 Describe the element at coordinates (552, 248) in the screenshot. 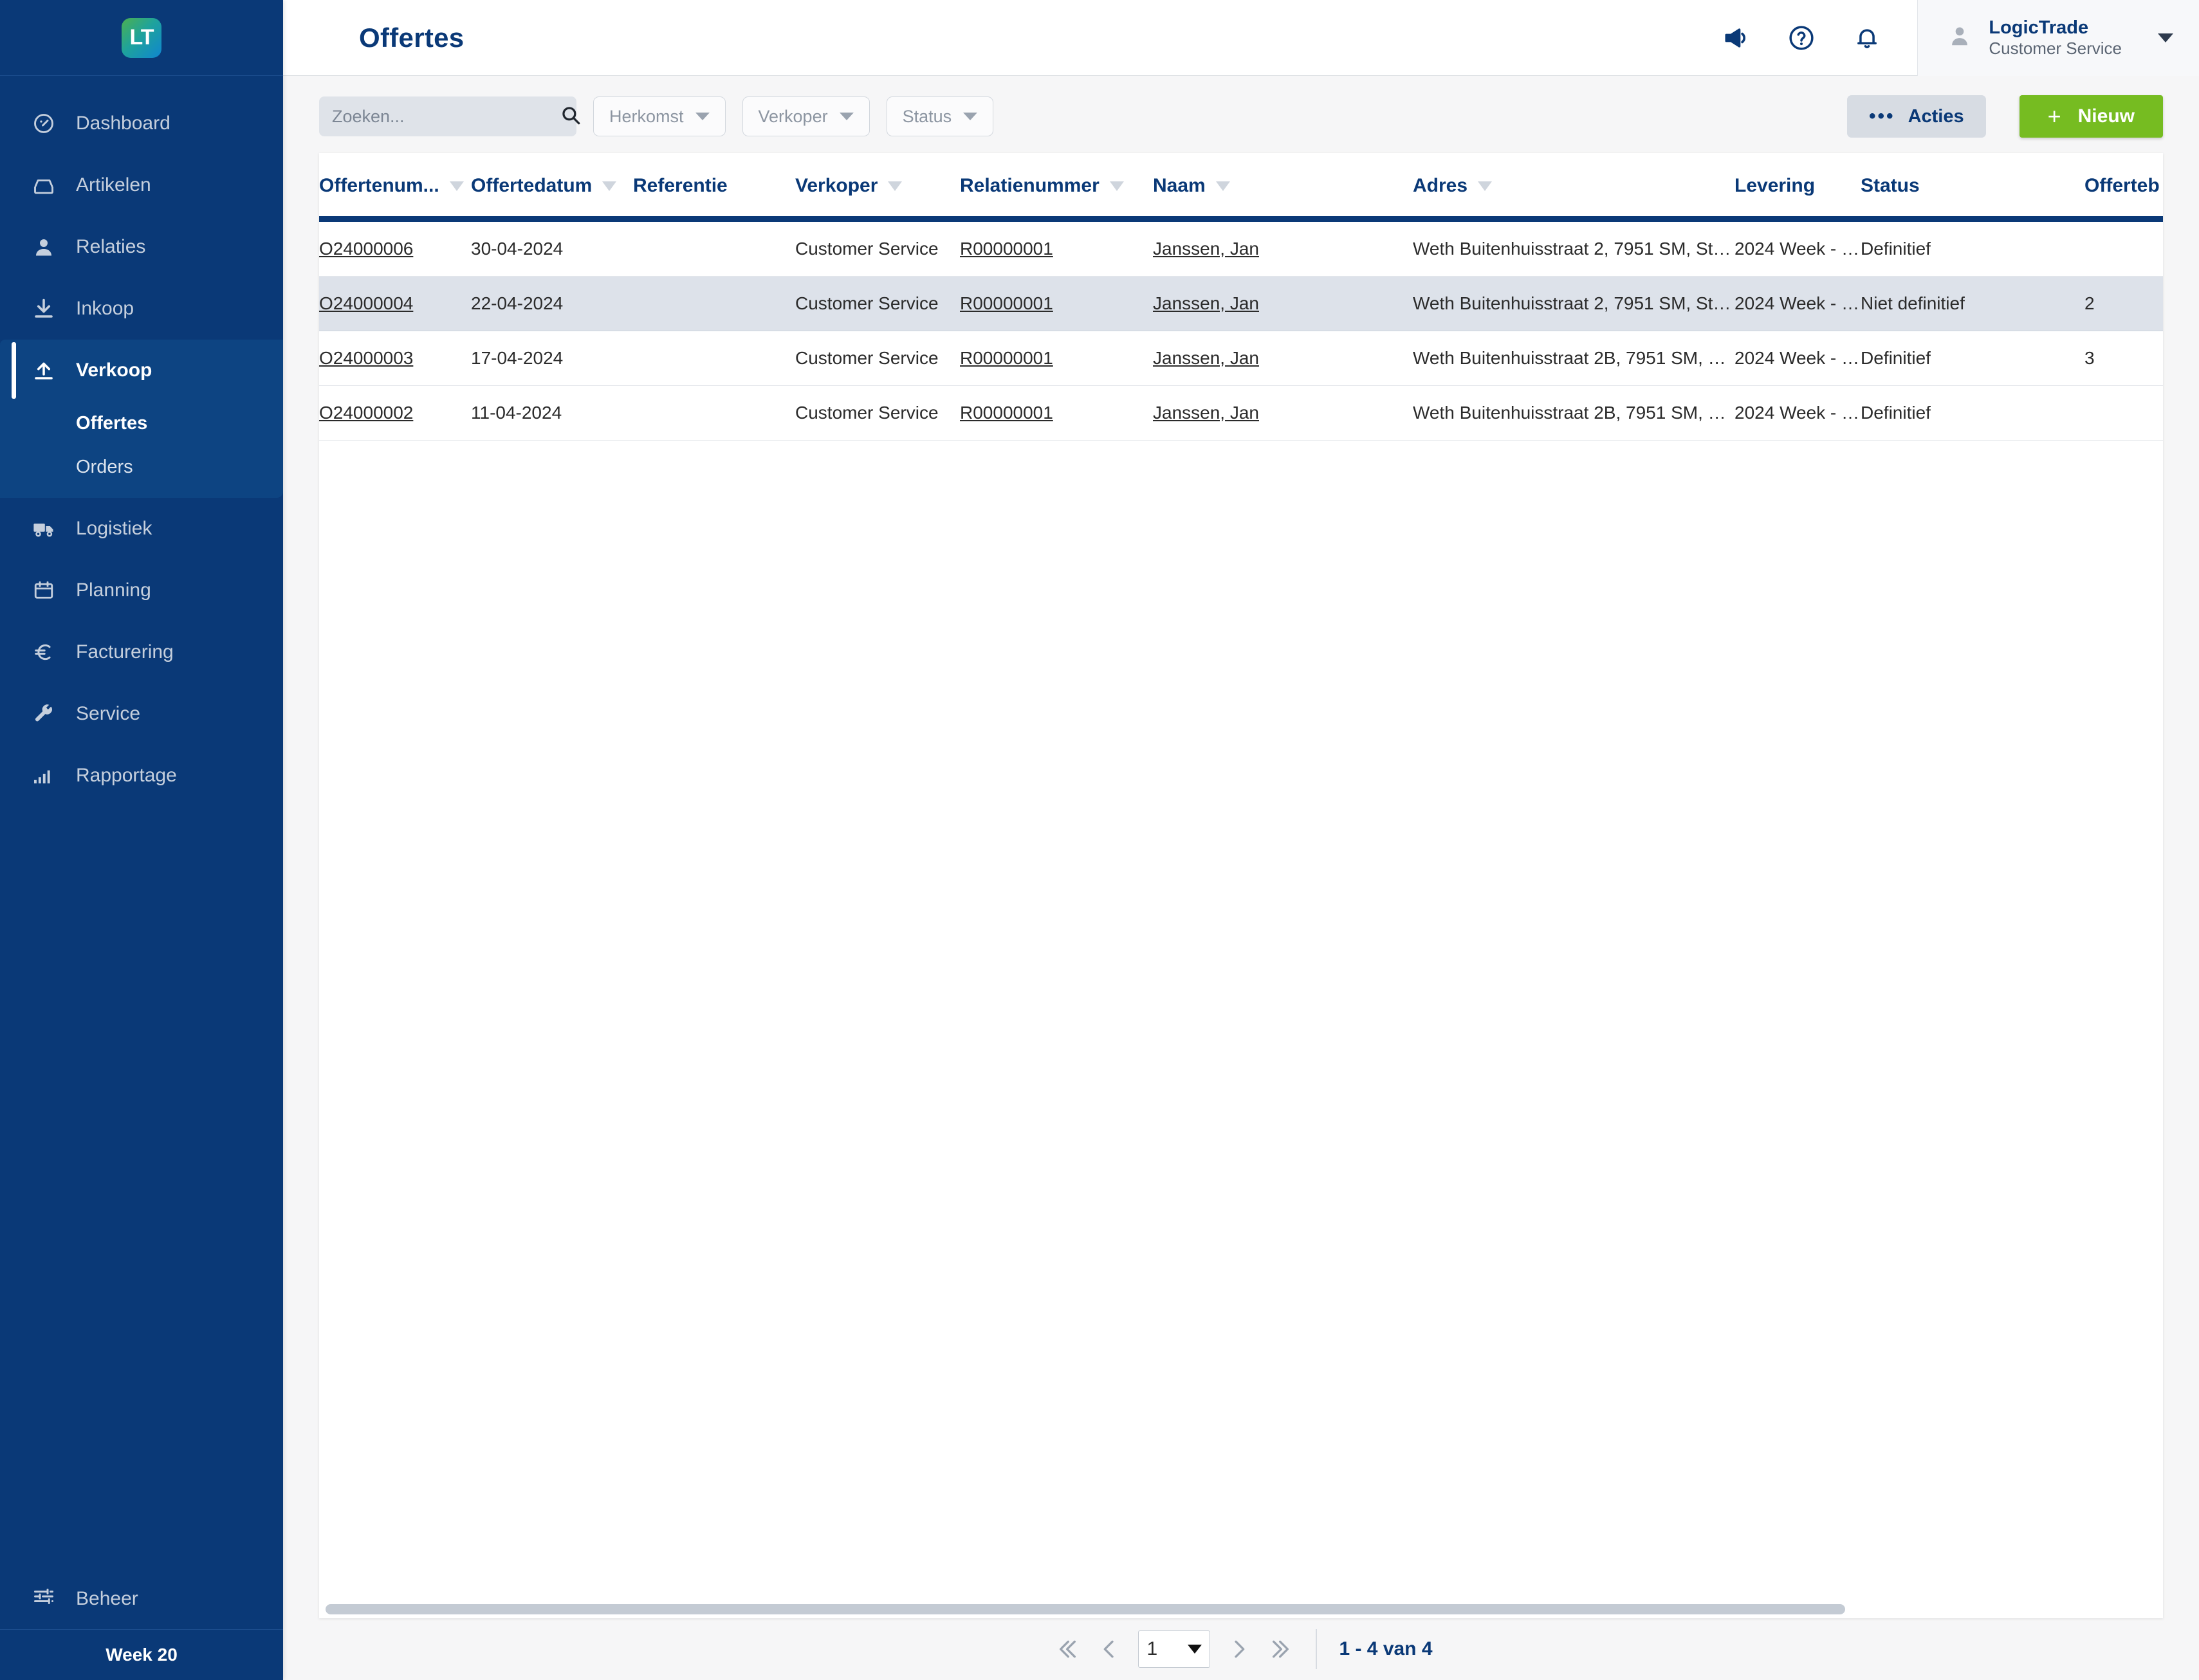

I see `cell-offertedatum: 30-04-2024` at that location.